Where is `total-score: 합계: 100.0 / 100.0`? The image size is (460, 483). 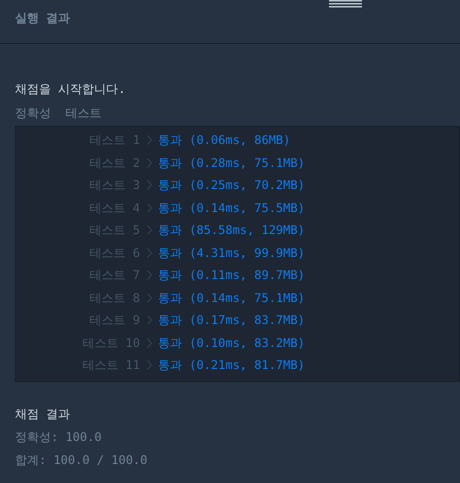 total-score: 합계: 100.0 / 100.0 is located at coordinates (81, 460).